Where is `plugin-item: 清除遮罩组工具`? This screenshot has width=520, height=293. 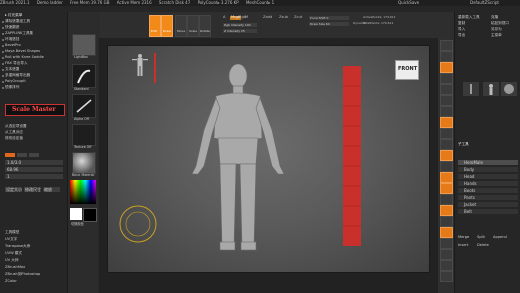
plugin-item: 清除遮罩组工具 is located at coordinates (17, 21).